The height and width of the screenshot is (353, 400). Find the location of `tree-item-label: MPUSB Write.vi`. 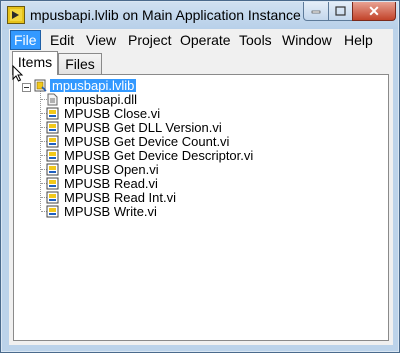

tree-item-label: MPUSB Write.vi is located at coordinates (110, 211).